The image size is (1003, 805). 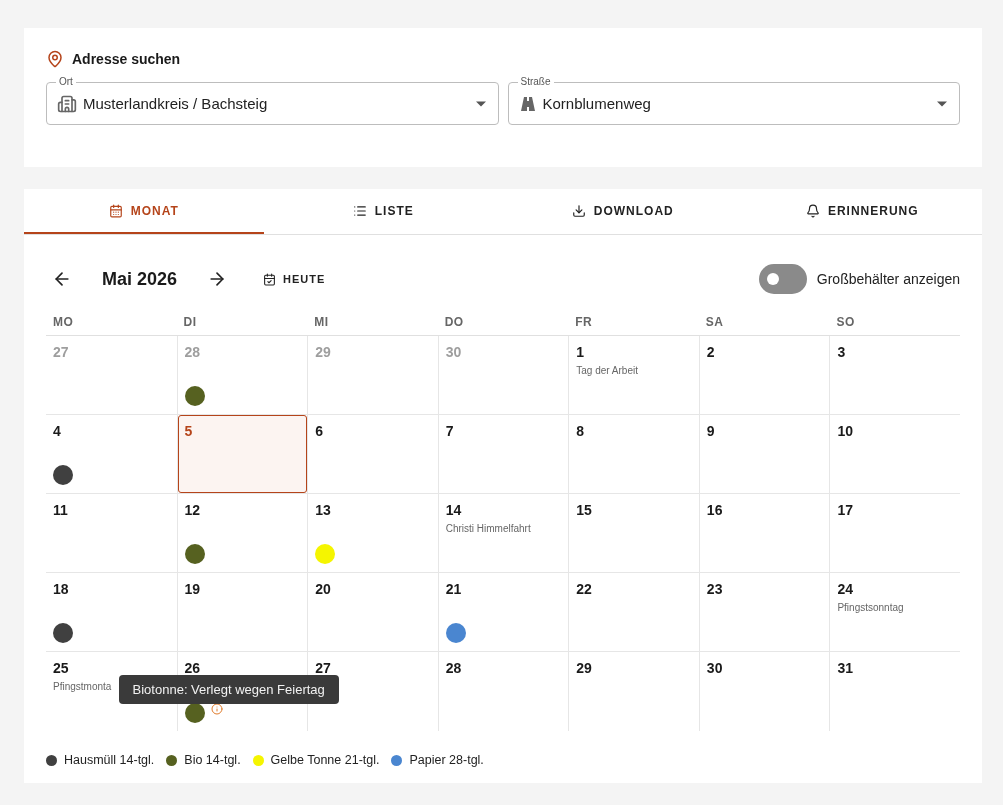 I want to click on legend-label: Hausmüll 14-tgl., so click(x=109, y=760).